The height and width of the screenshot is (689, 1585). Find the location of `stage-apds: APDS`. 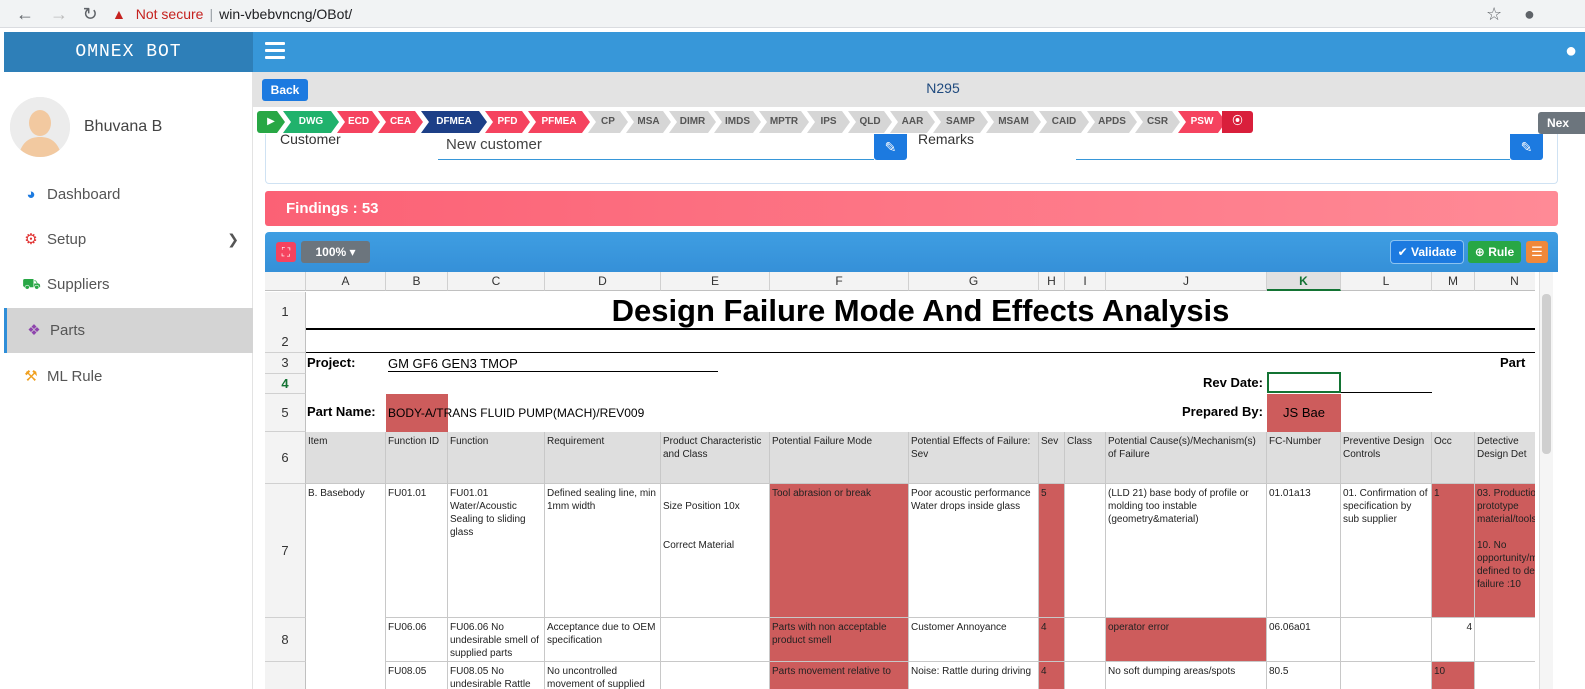

stage-apds: APDS is located at coordinates (1112, 122).